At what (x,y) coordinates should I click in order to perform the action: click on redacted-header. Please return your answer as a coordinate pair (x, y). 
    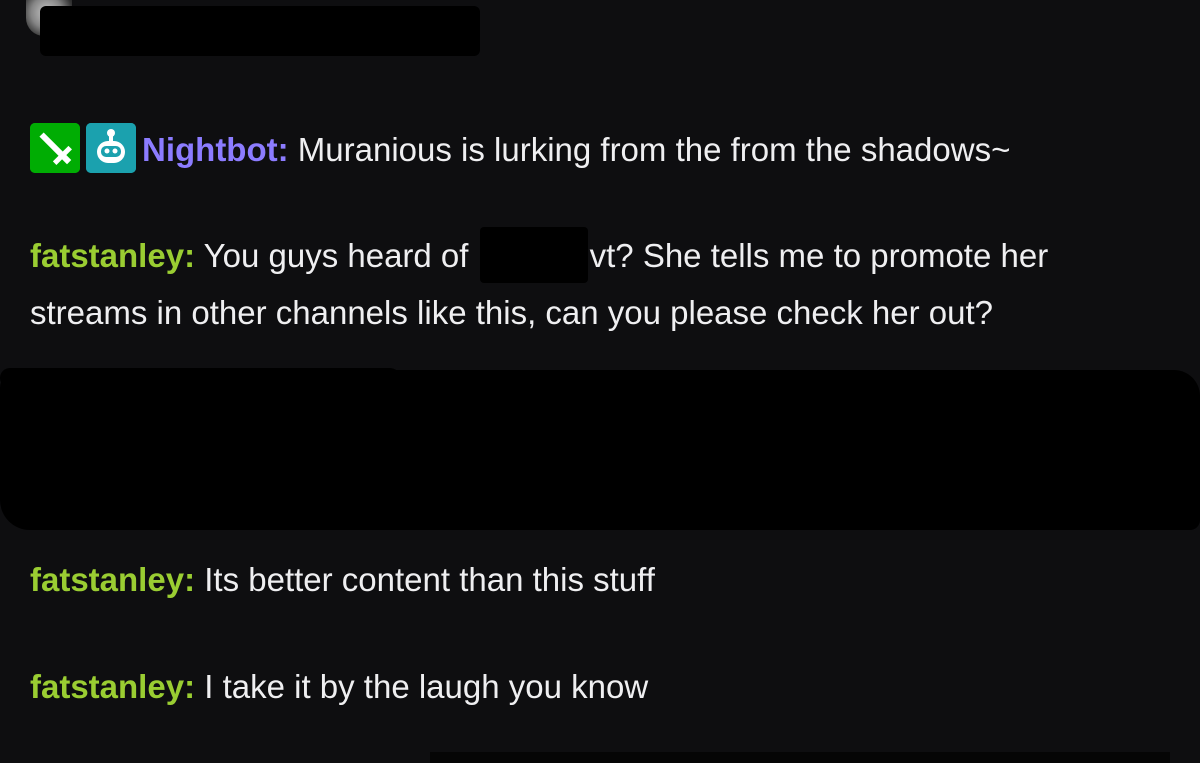
    Looking at the image, I should click on (260, 31).